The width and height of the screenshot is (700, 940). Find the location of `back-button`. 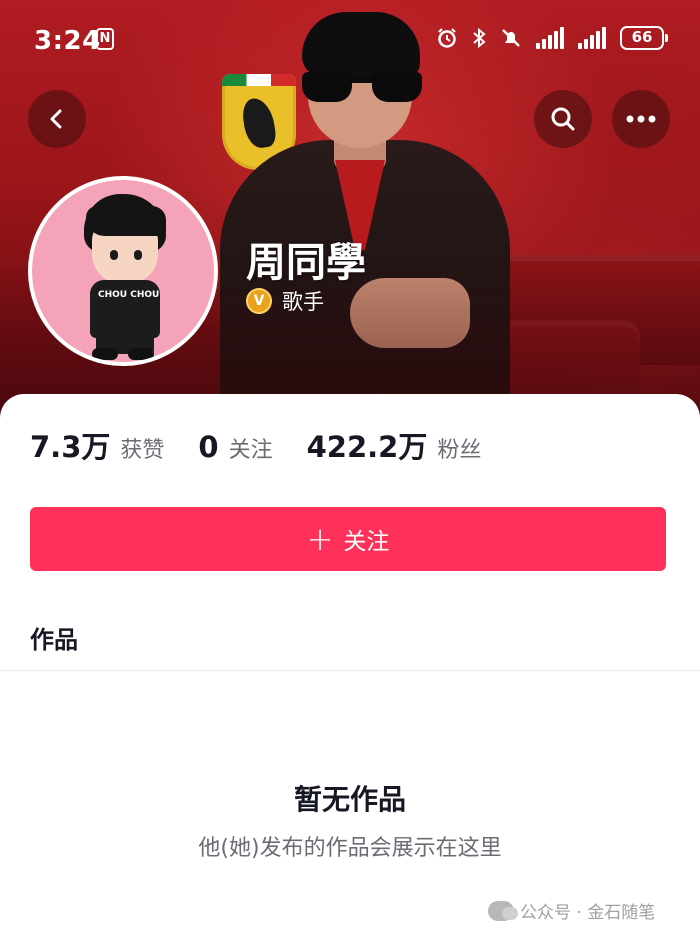

back-button is located at coordinates (57, 119).